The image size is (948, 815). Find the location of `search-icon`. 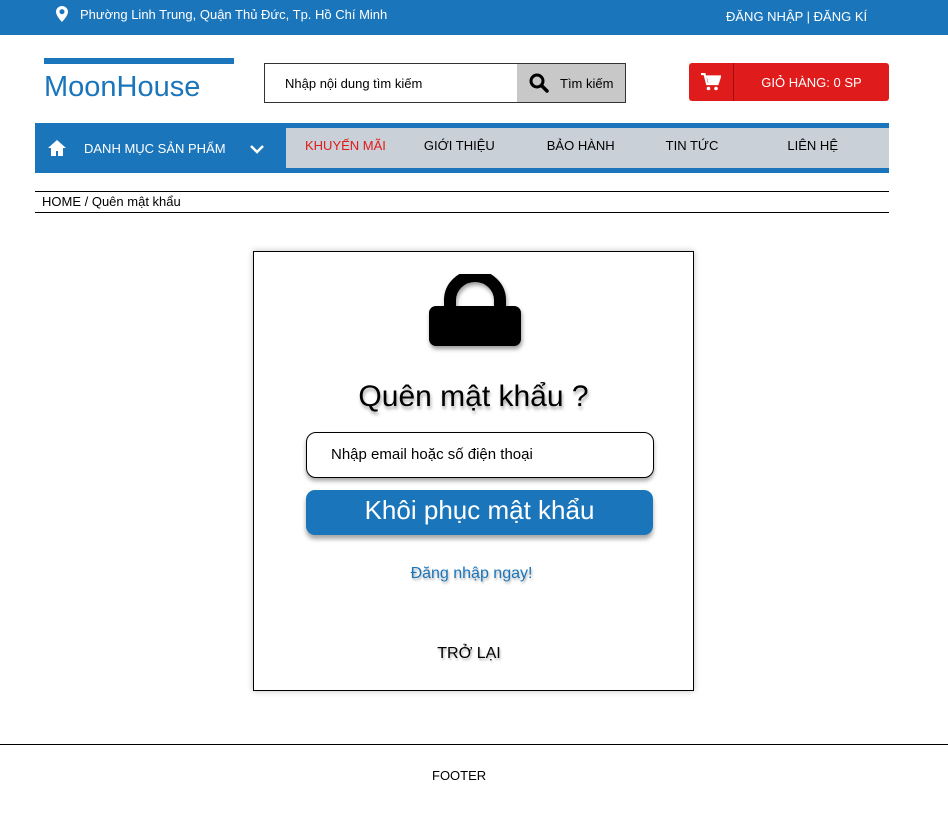

search-icon is located at coordinates (539, 83).